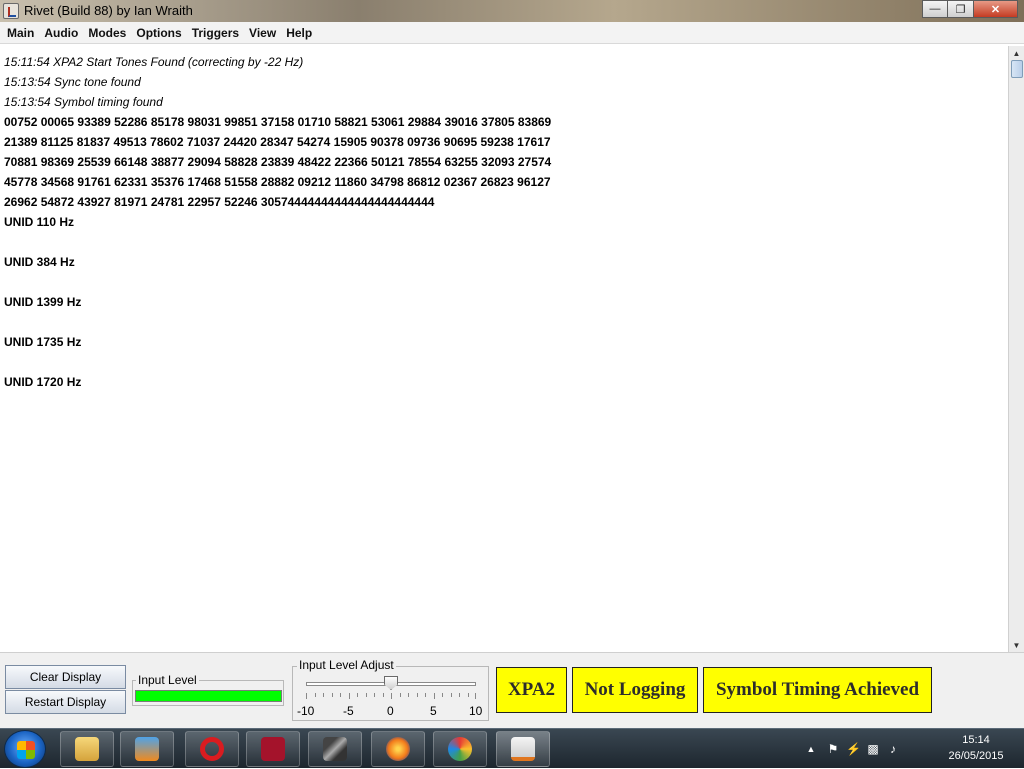 The image size is (1024, 769). I want to click on logging-status-box: Not Logging, so click(635, 690).